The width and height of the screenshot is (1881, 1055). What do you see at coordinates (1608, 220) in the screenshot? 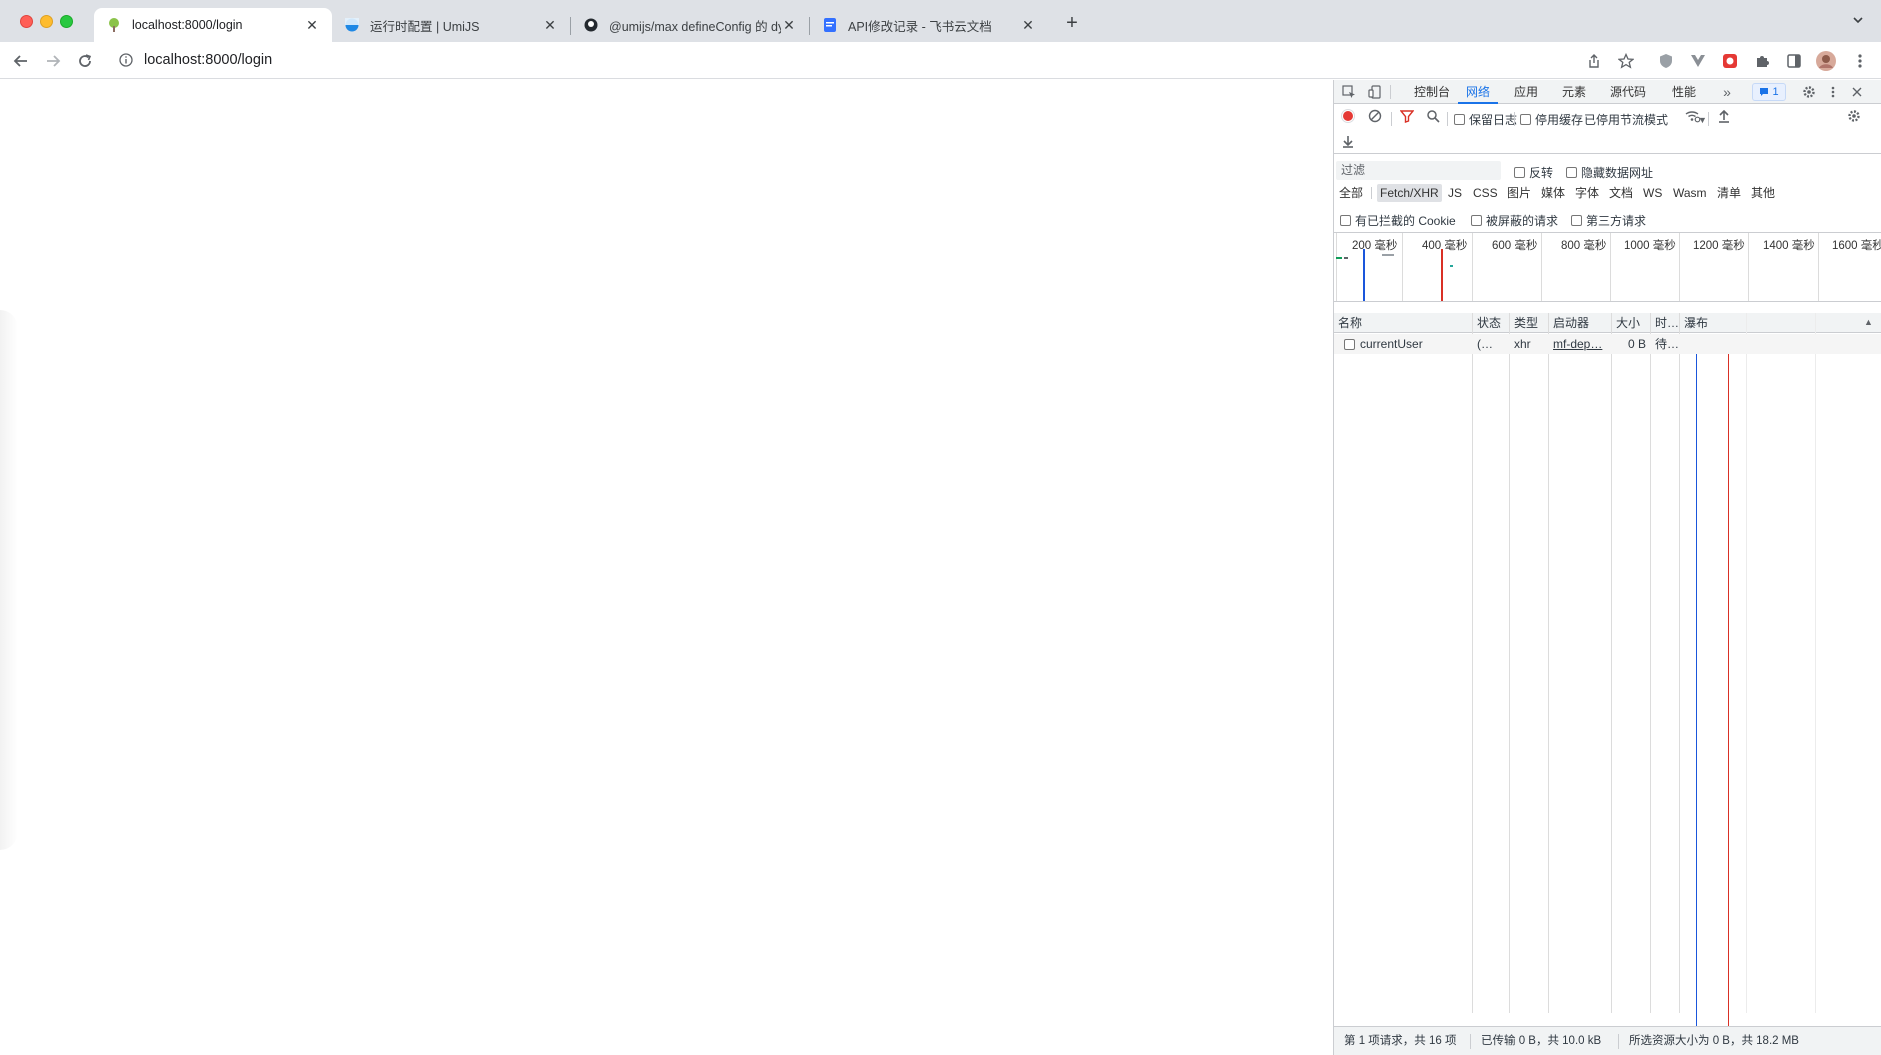
I see `third-party-checkbox: 第三方请求` at bounding box center [1608, 220].